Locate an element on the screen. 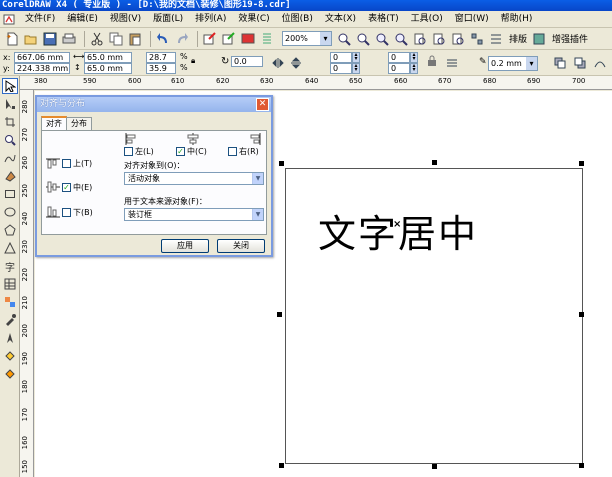 Image resolution: width=612 pixels, height=477 pixels. application-launcher-icon is located at coordinates (248, 39).